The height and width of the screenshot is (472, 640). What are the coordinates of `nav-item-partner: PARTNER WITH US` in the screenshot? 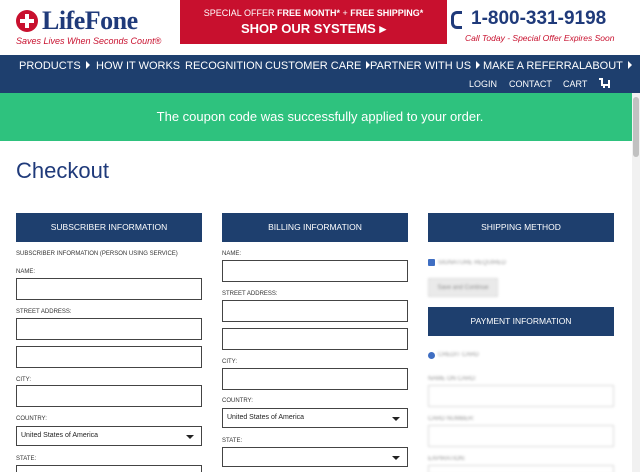 It's located at (425, 66).